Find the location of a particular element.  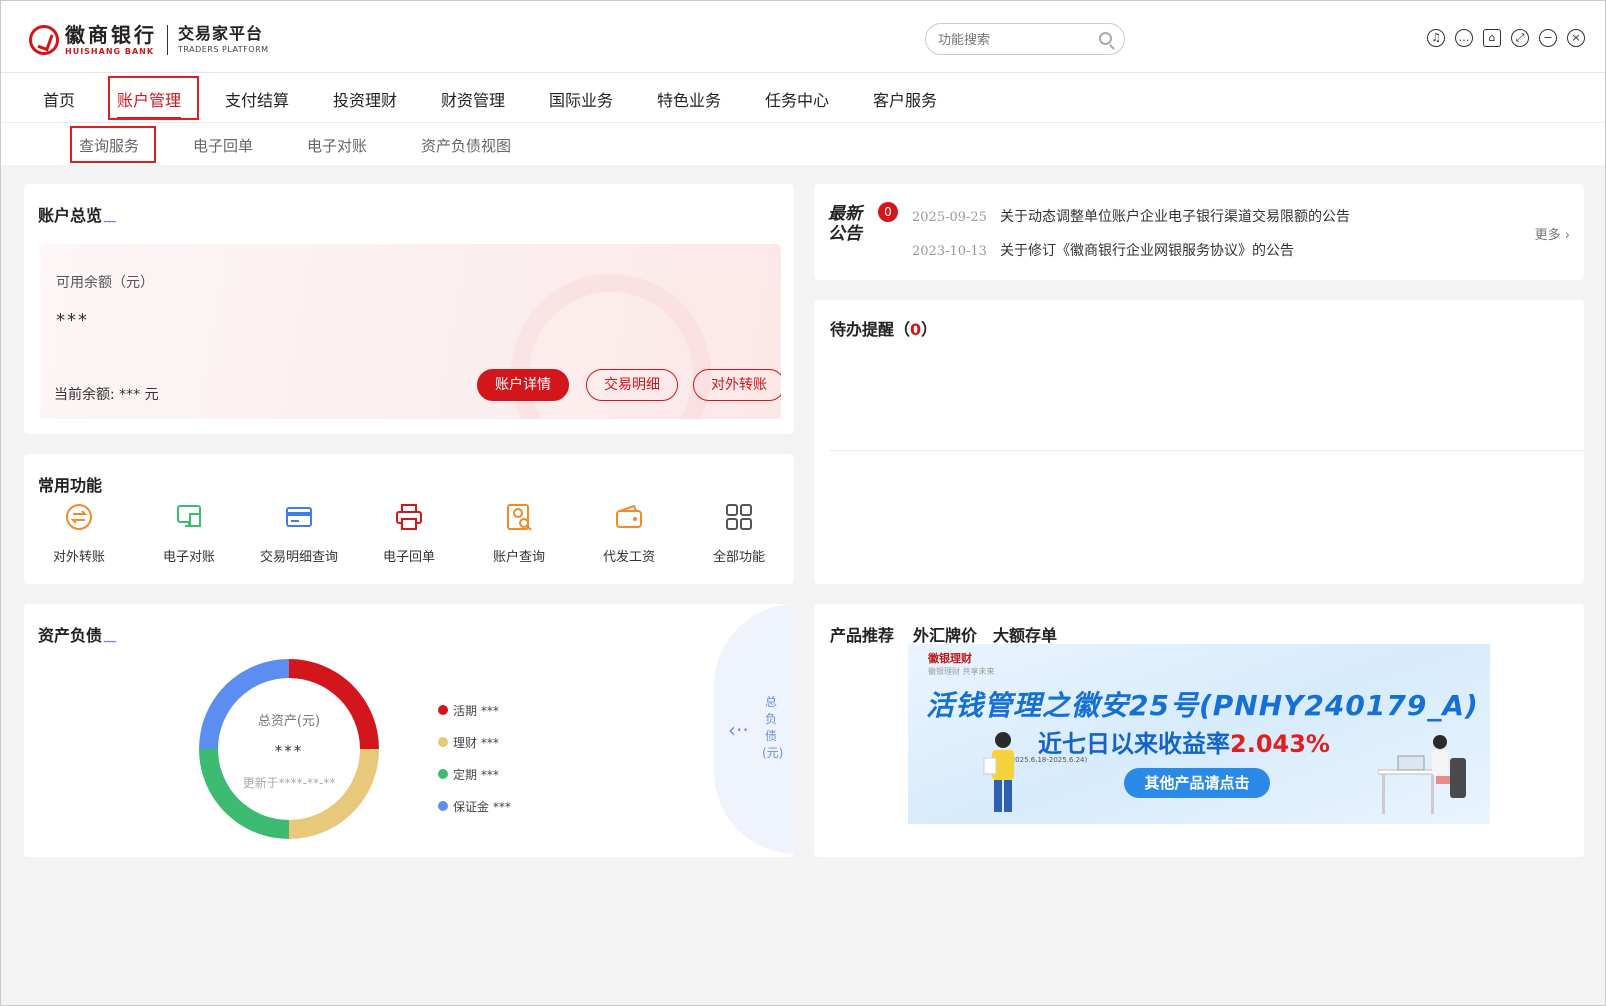

logo-divider is located at coordinates (167, 40).